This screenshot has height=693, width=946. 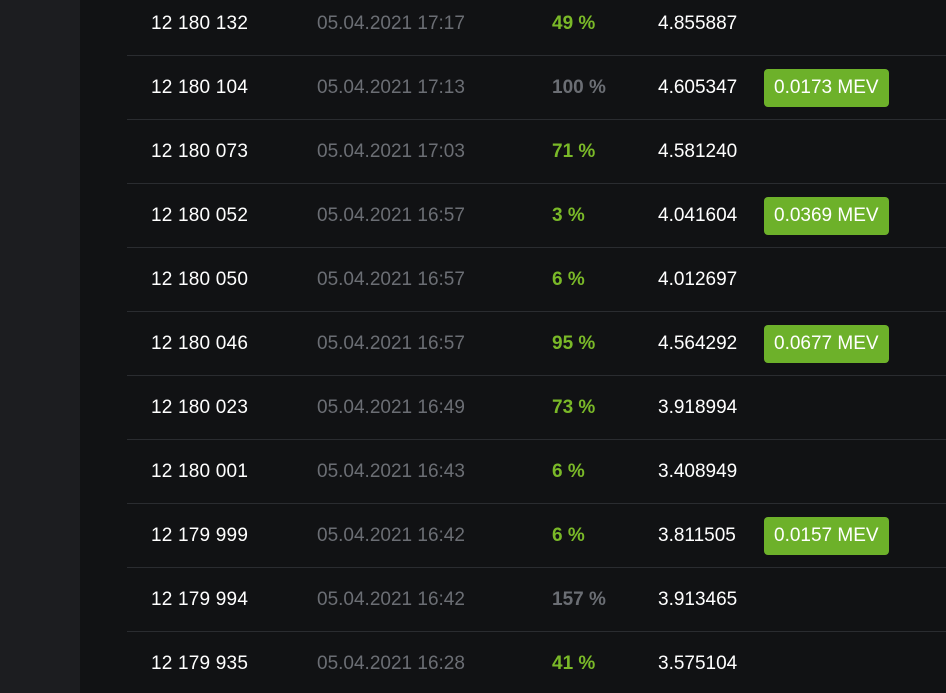 I want to click on block-number: 12 180 001, so click(x=199, y=471).